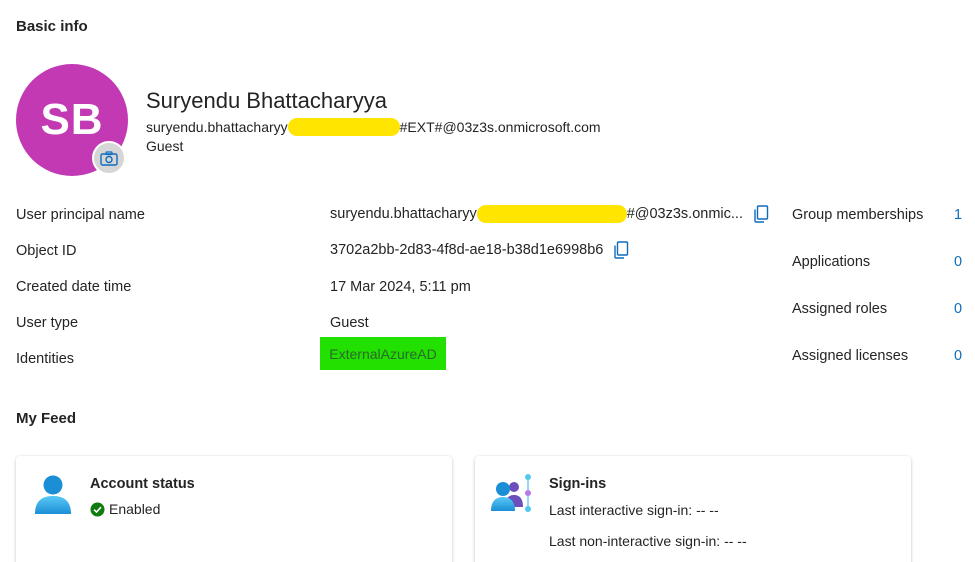 The image size is (975, 562). Describe the element at coordinates (45, 359) in the screenshot. I see `label-identities: Identities` at that location.